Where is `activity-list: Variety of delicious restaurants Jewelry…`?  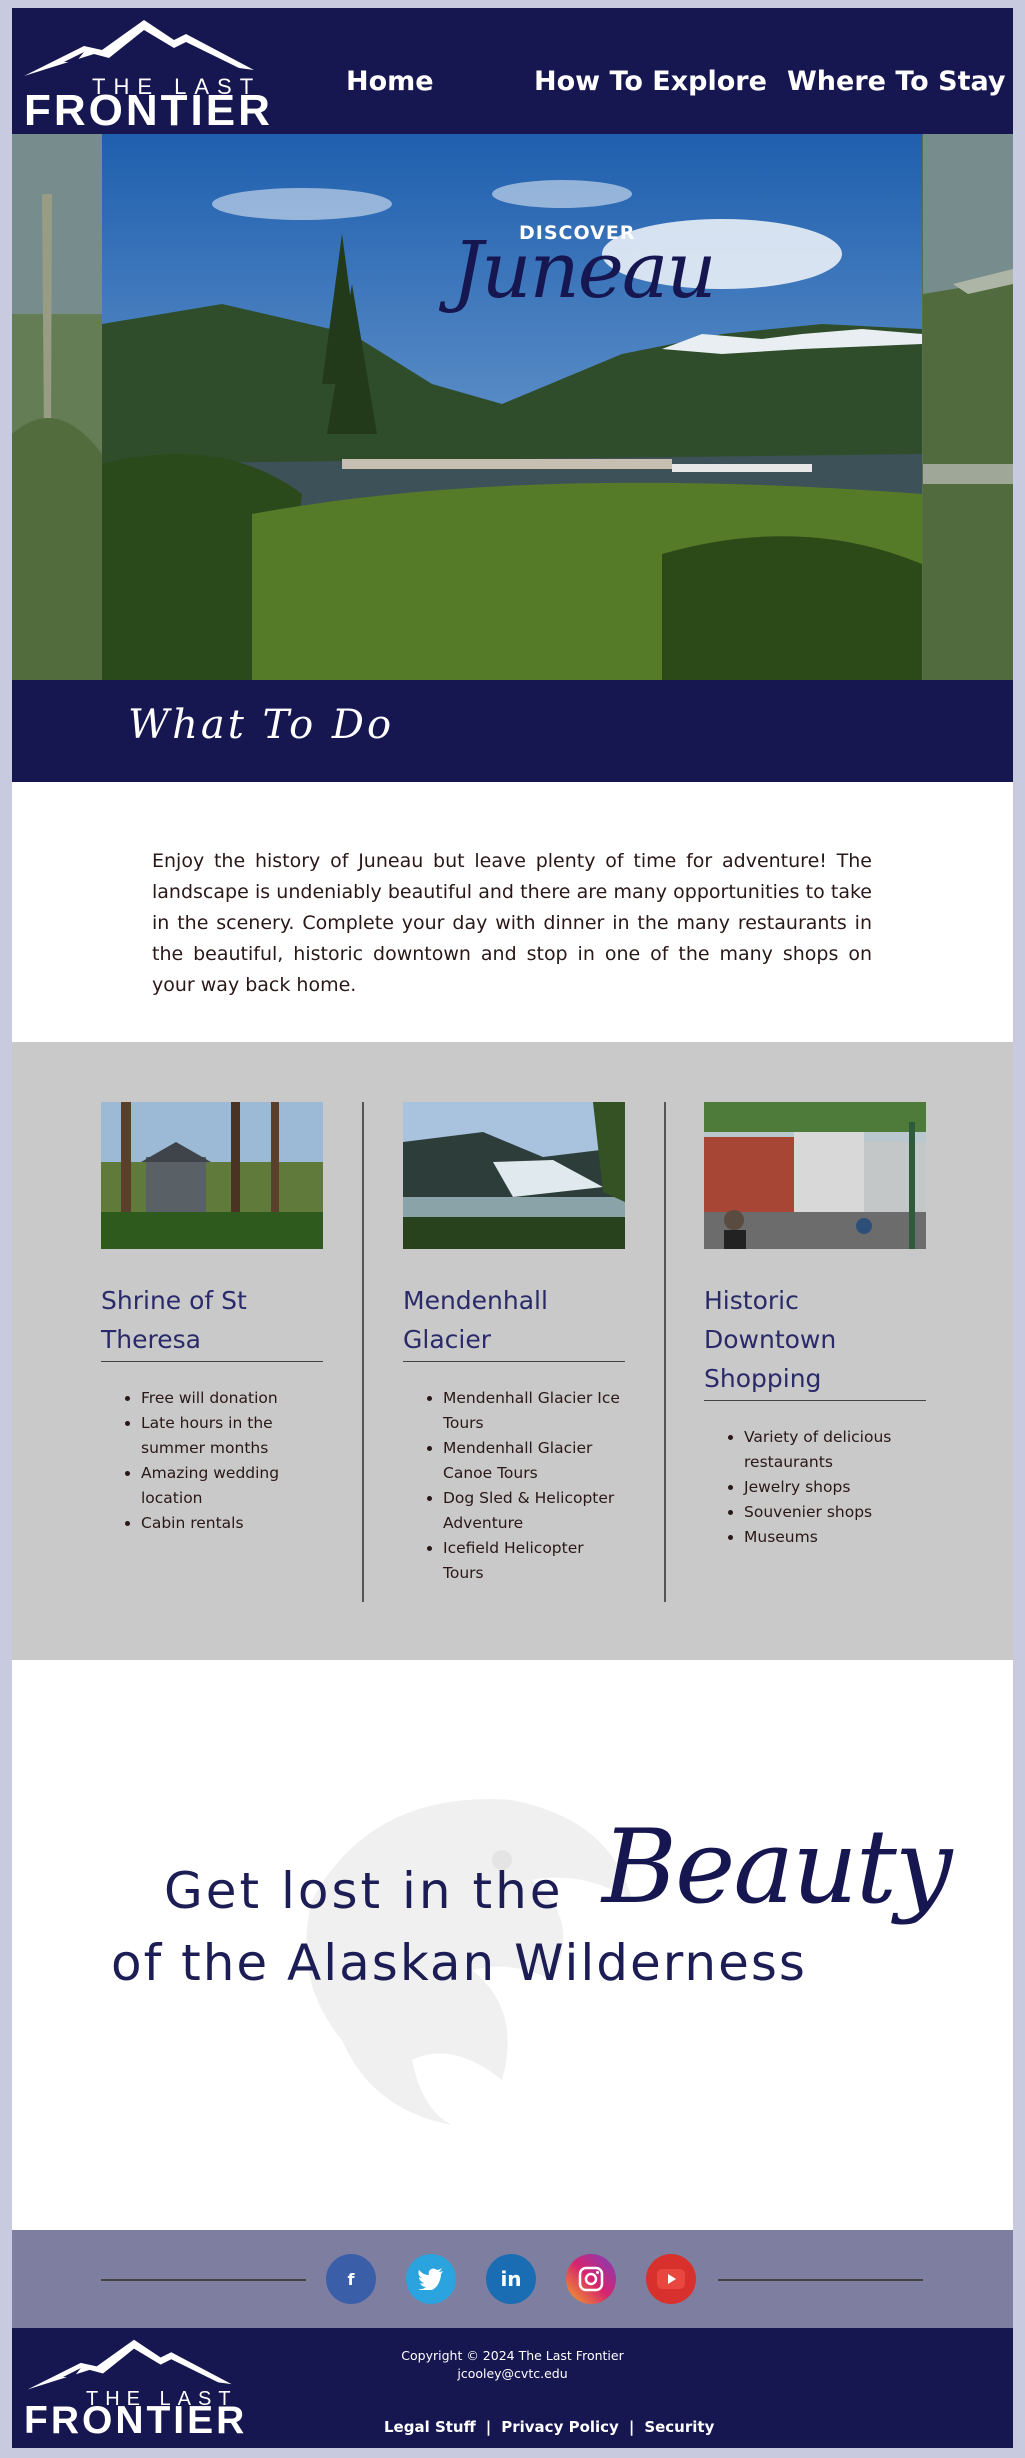 activity-list: Variety of delicious restaurants Jewelry… is located at coordinates (815, 1487).